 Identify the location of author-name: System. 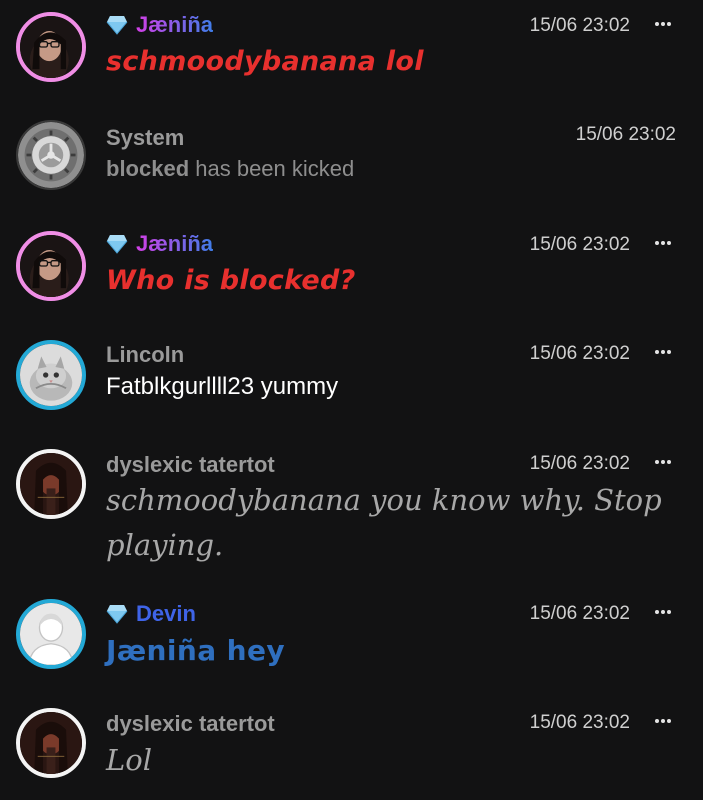
(145, 138).